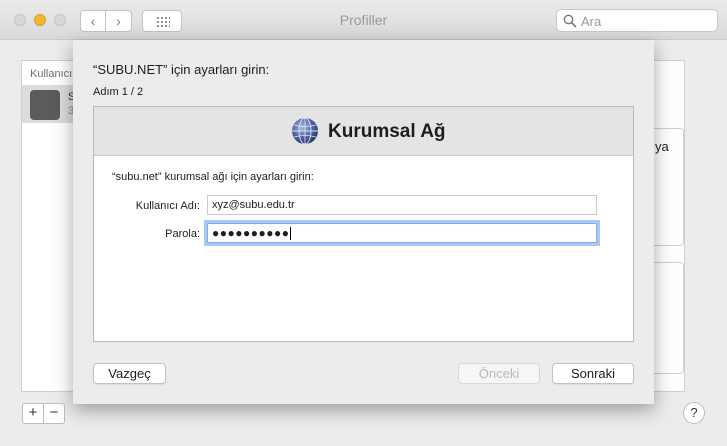 This screenshot has width=727, height=446. What do you see at coordinates (499, 373) in the screenshot?
I see `previous-button: Önceki` at bounding box center [499, 373].